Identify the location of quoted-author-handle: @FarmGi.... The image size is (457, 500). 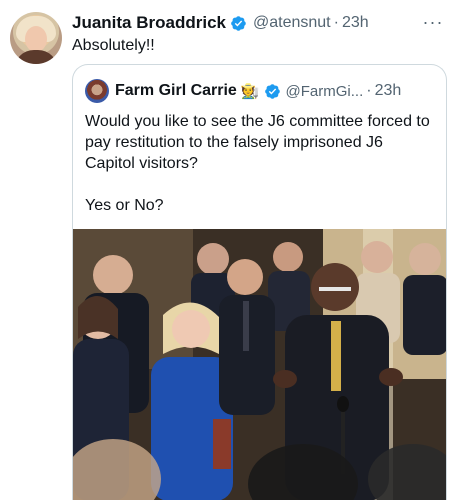
(325, 91).